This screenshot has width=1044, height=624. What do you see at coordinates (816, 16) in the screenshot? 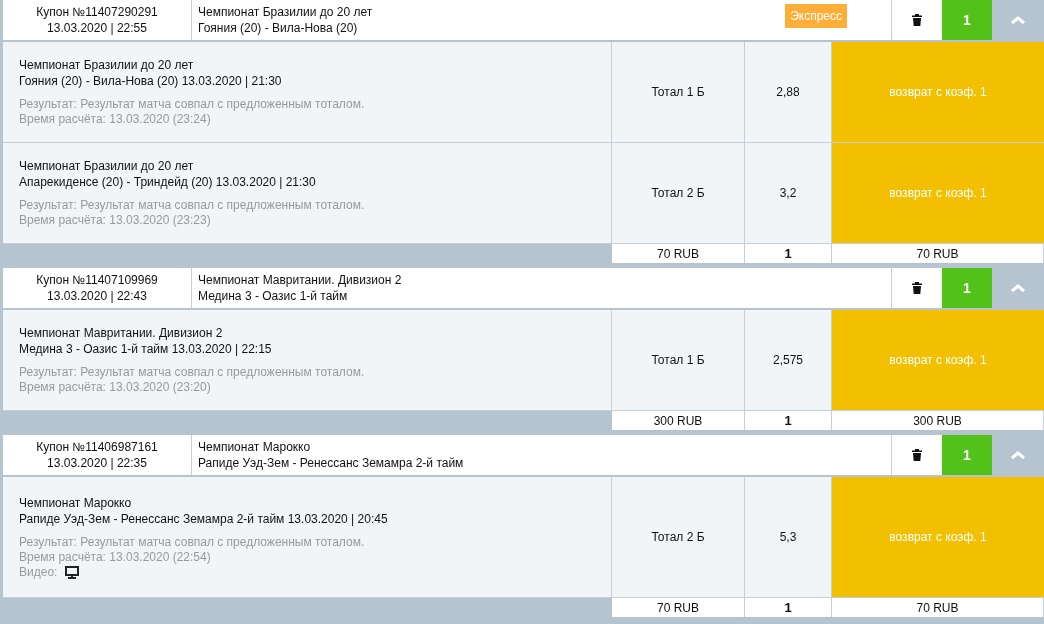
I see `express-tag: Экспресс` at bounding box center [816, 16].